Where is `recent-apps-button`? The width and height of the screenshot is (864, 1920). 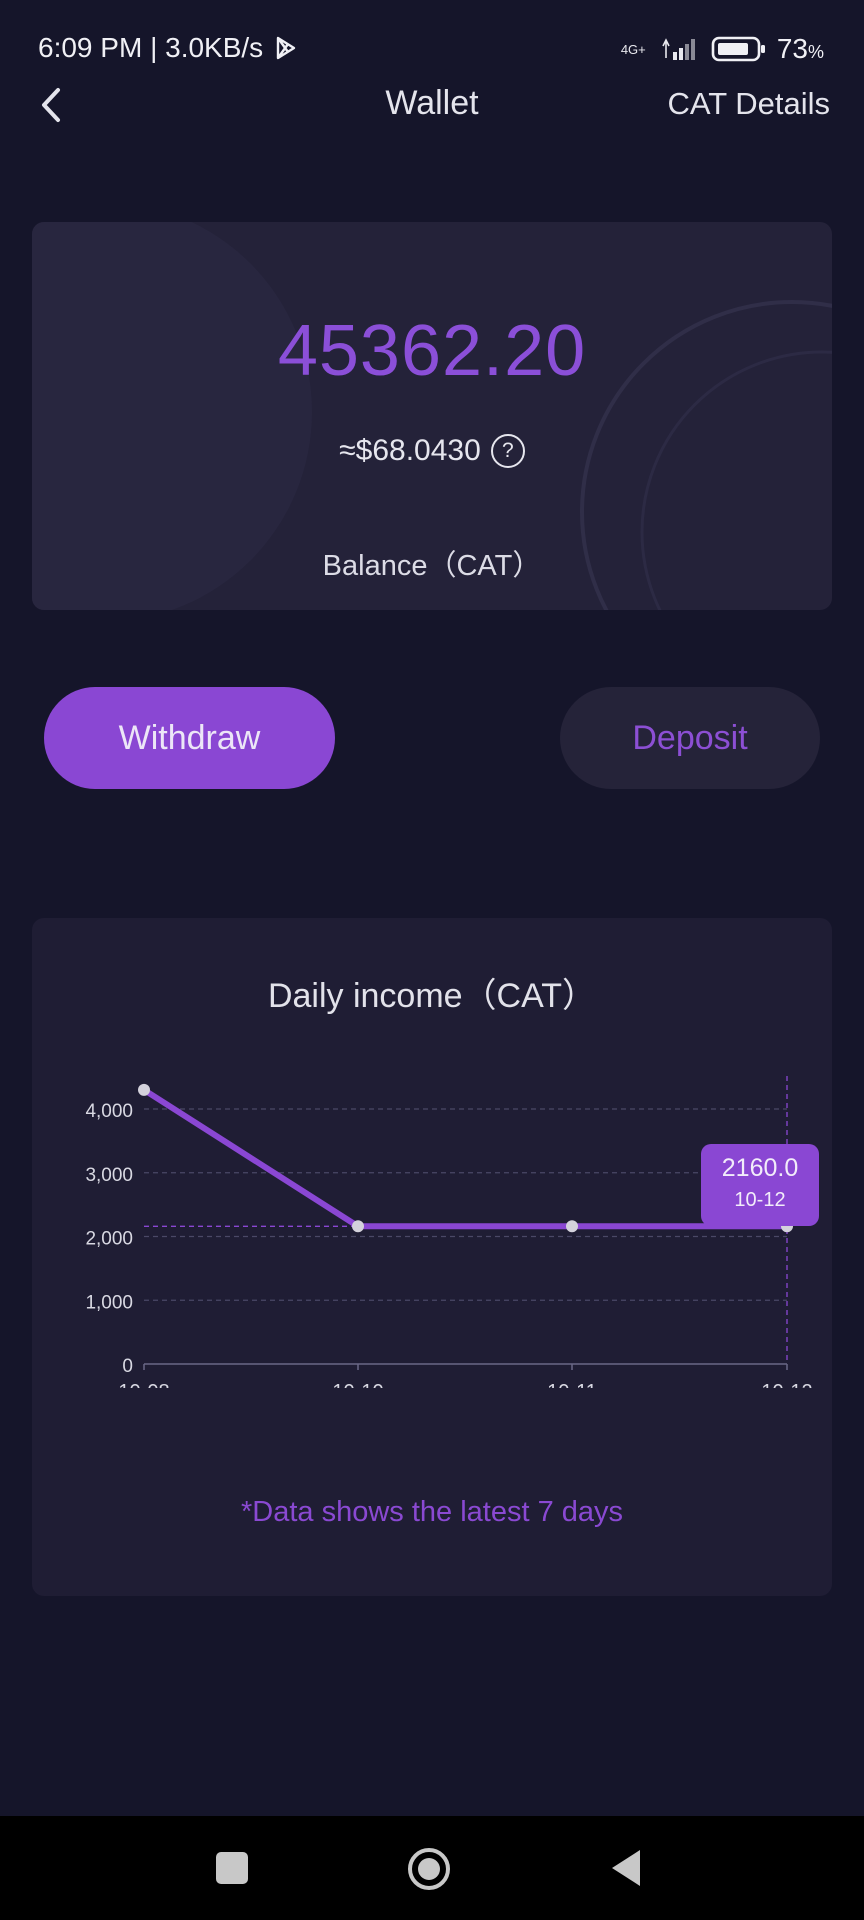
recent-apps-button is located at coordinates (232, 1870).